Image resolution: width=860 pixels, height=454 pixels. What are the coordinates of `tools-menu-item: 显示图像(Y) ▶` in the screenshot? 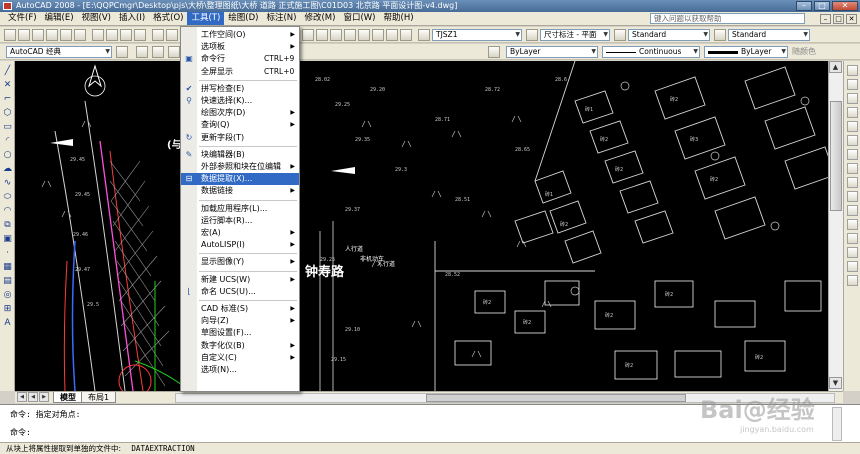 It's located at (240, 262).